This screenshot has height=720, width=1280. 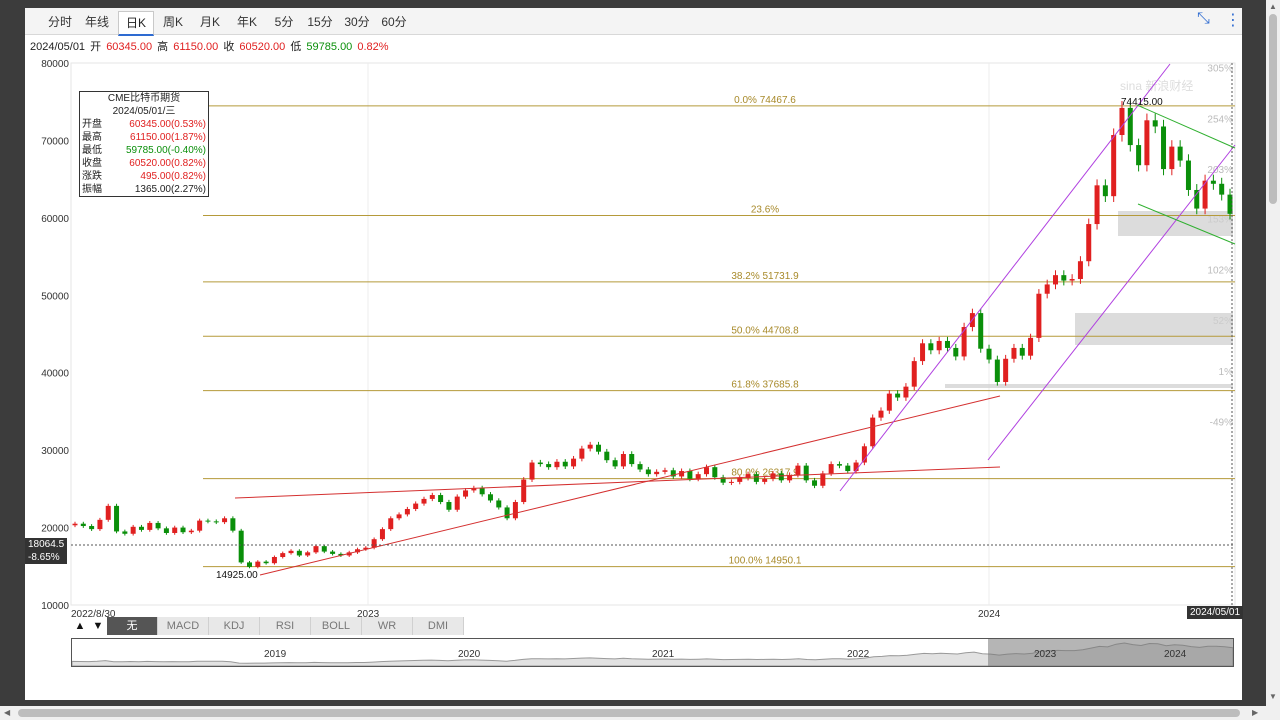 What do you see at coordinates (275, 654) in the screenshot?
I see `navigator-year-label: 2019` at bounding box center [275, 654].